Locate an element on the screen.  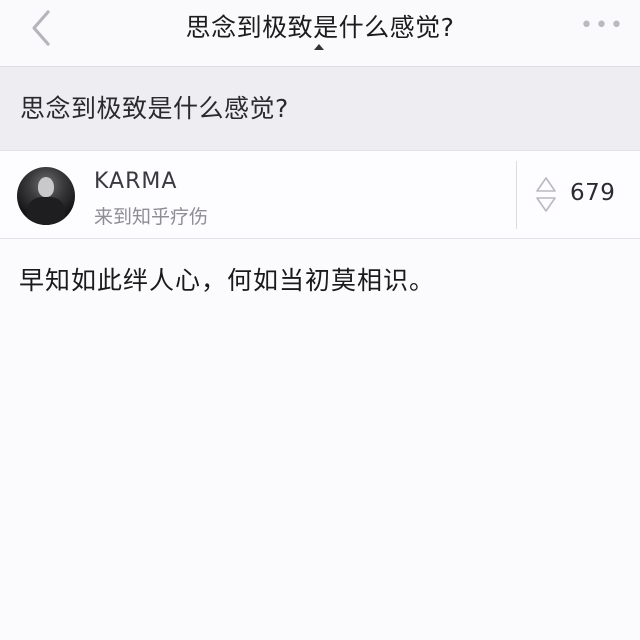
caret-up-icon is located at coordinates (319, 47).